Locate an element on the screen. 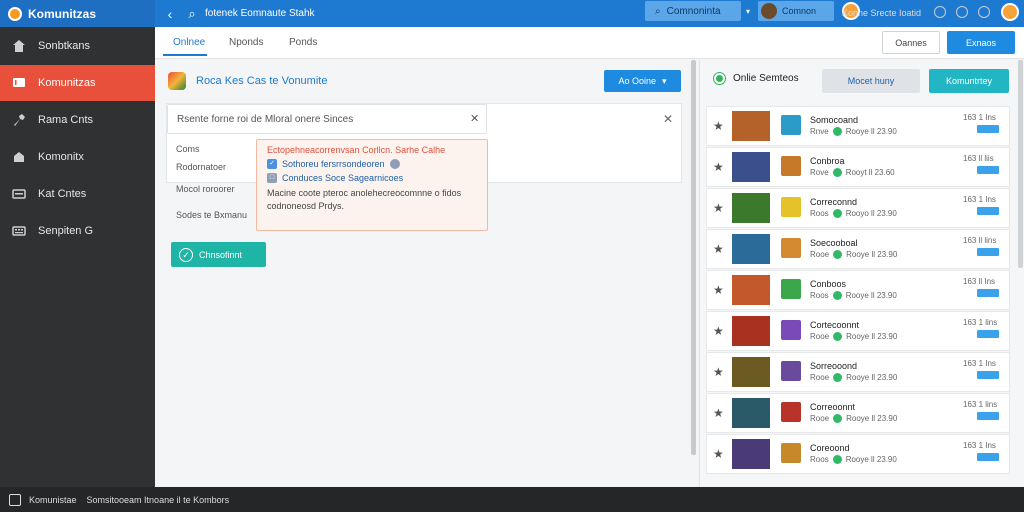 This screenshot has width=1024, height=512. globe-icon is located at coordinates (984, 12).